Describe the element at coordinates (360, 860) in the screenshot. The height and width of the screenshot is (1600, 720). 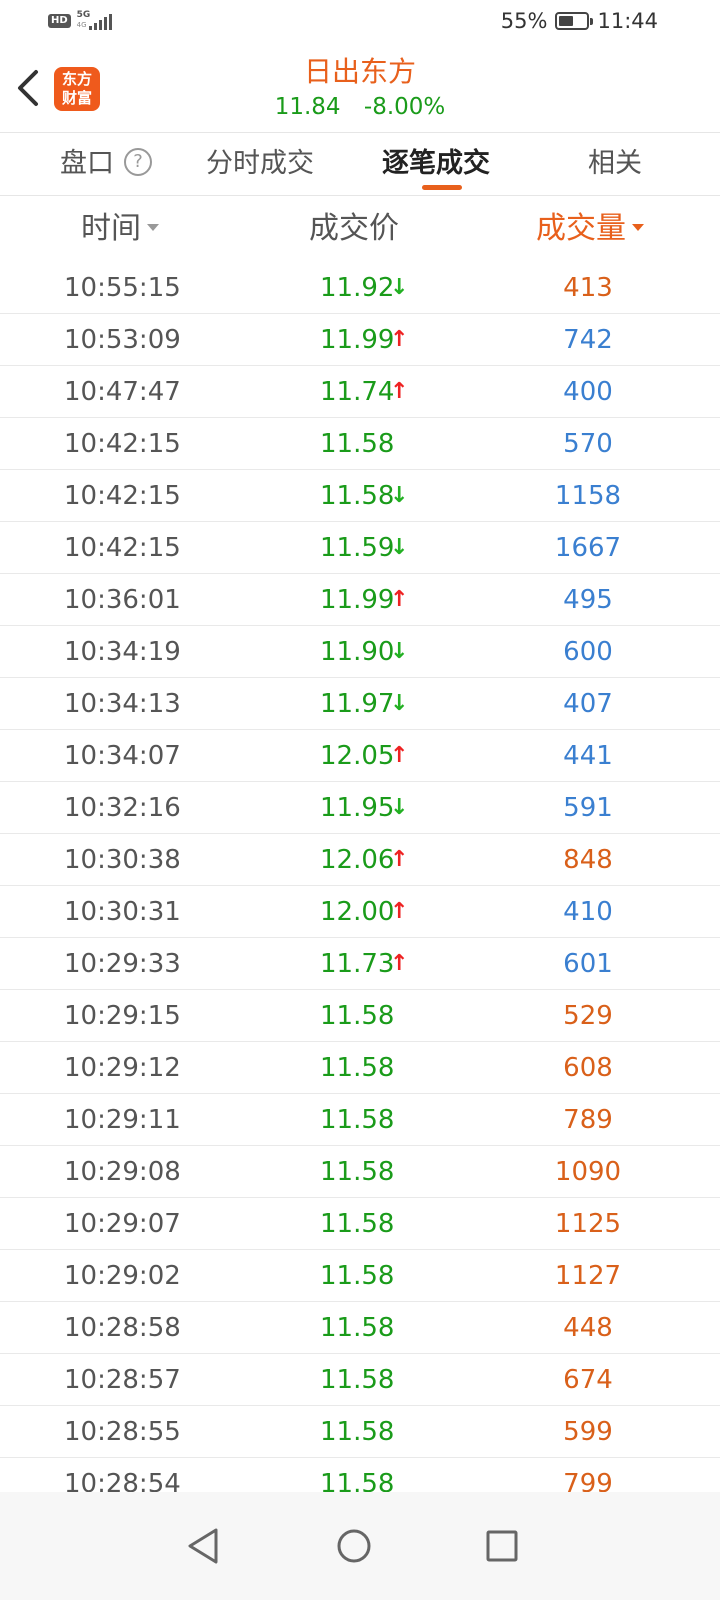
I see `table-row: 10:30:38 12.06 ↑ 848` at that location.